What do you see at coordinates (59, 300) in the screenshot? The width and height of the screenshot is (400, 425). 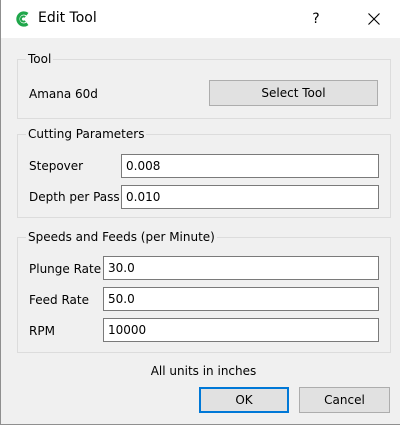 I see `feed-rate-label: Feed Rate` at bounding box center [59, 300].